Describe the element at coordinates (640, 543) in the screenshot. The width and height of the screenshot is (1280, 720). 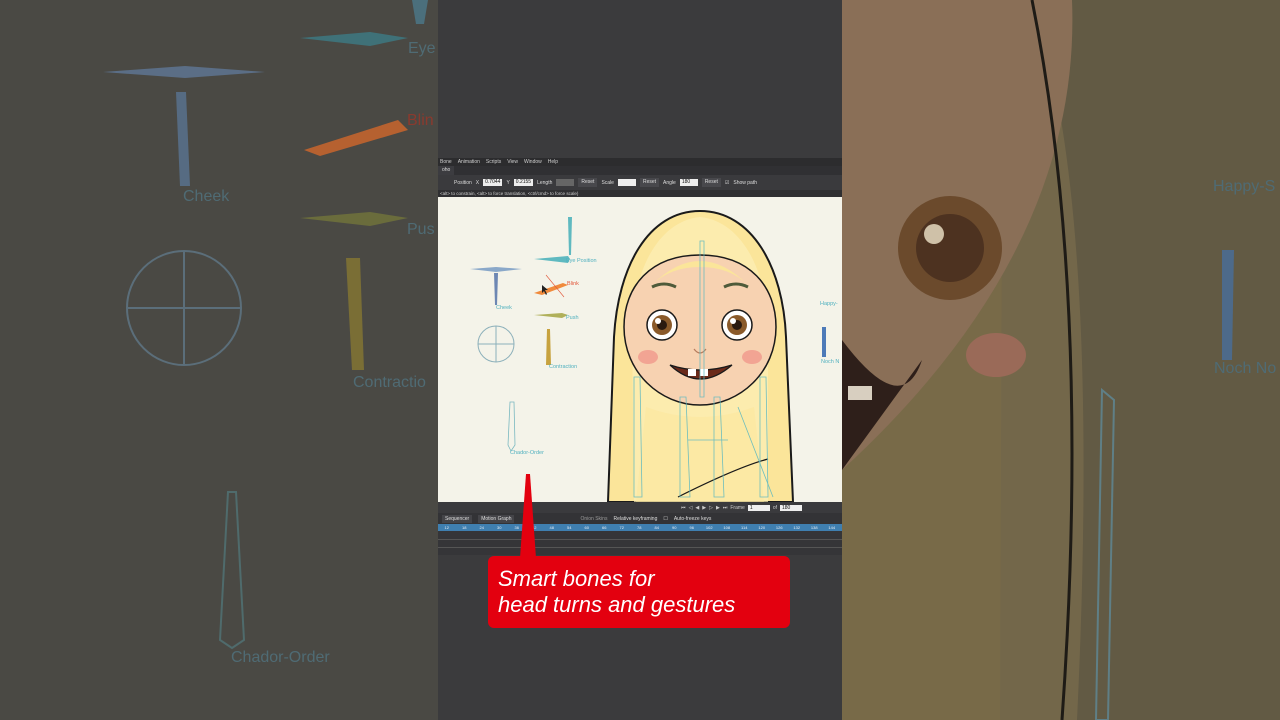
I see `timeline-tracks` at that location.